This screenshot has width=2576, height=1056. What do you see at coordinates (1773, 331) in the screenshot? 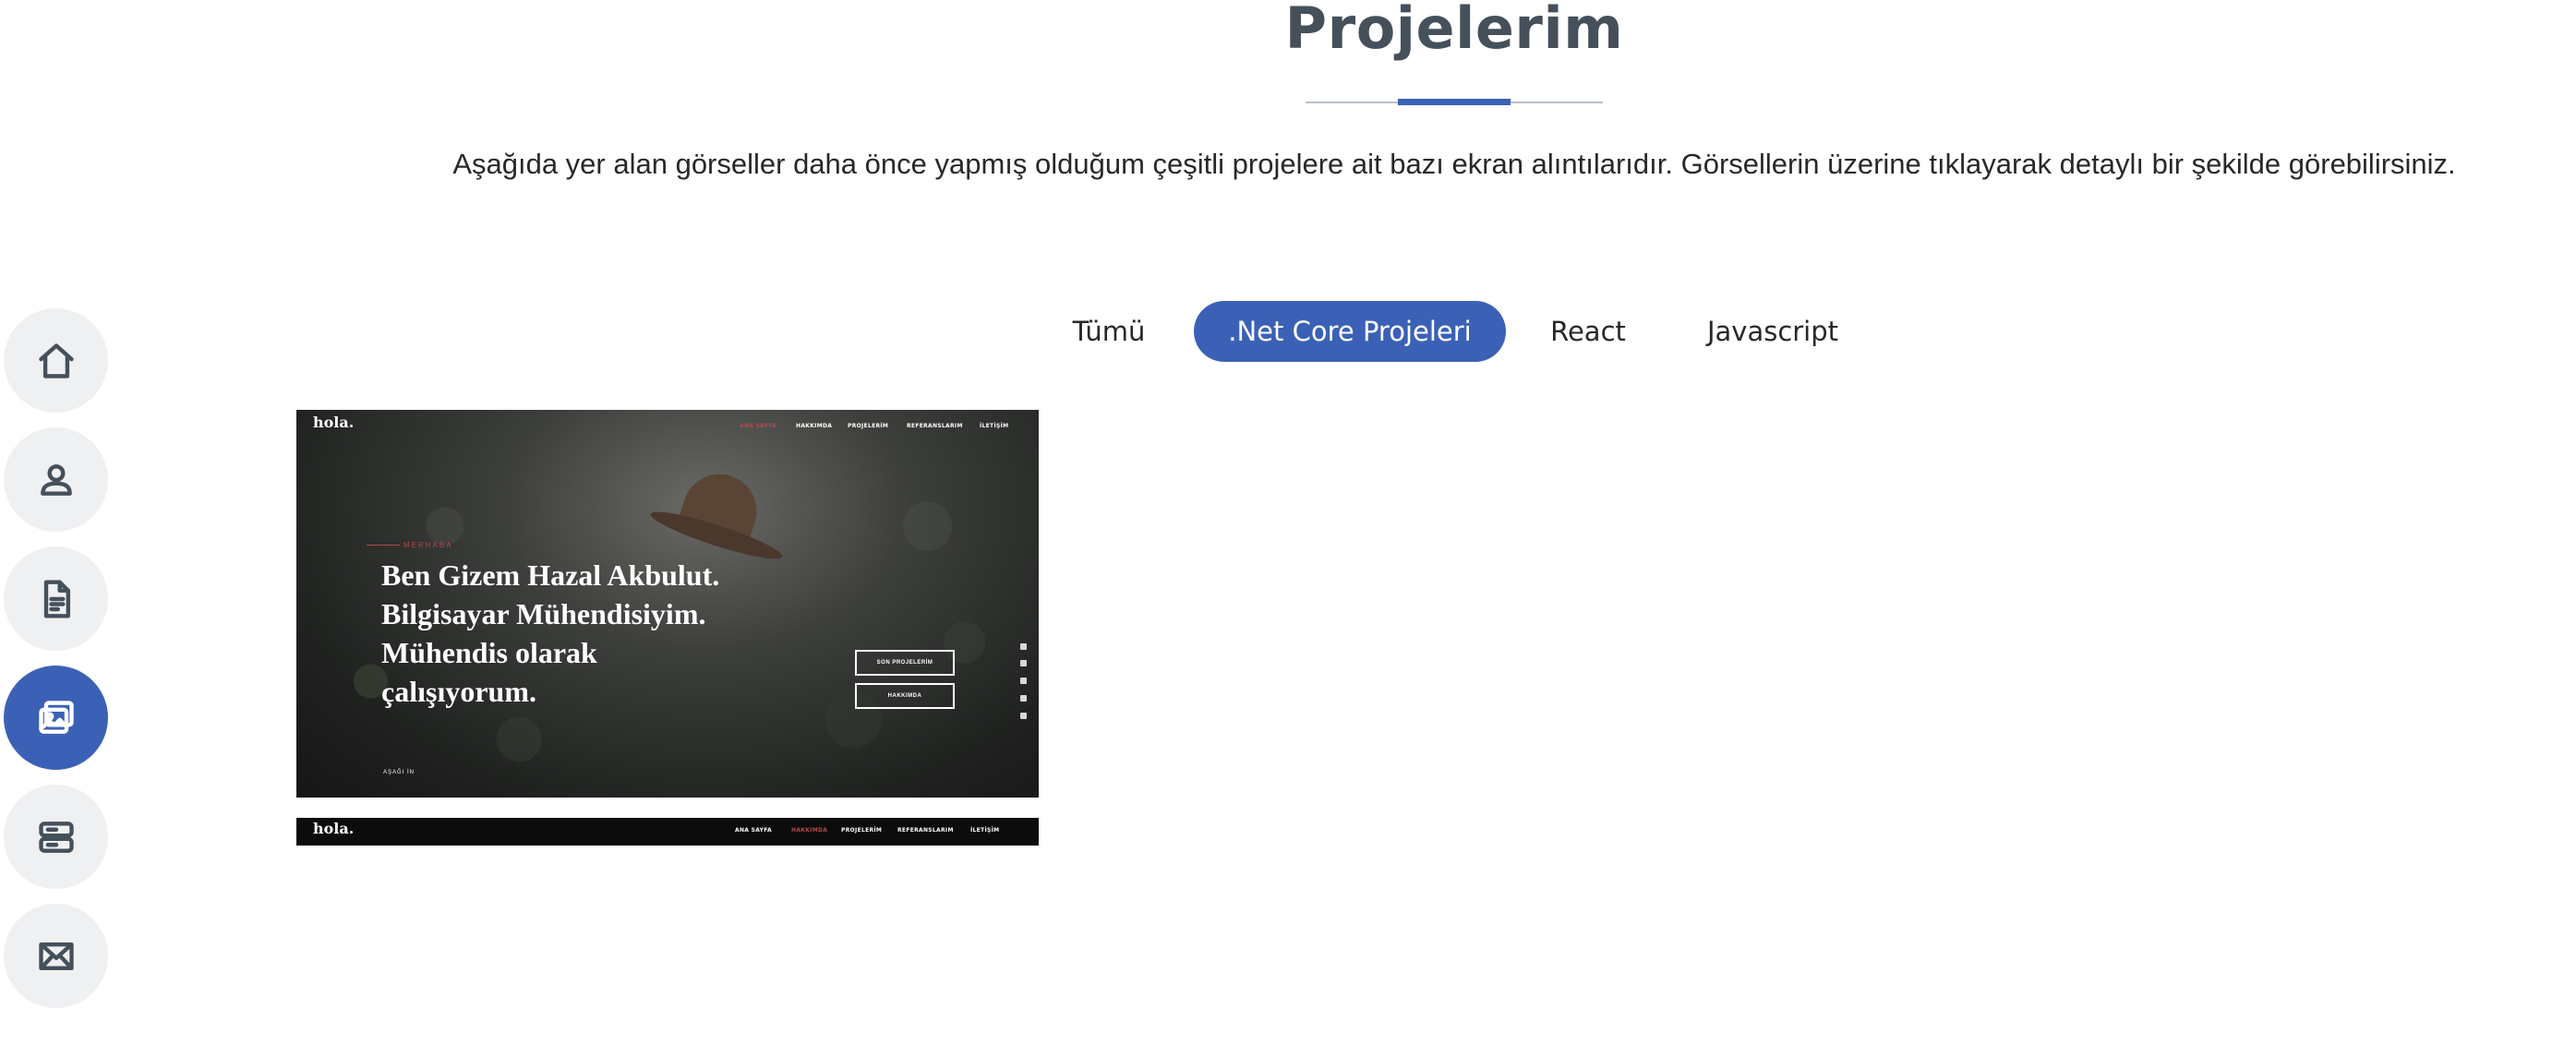
I see `filter-javascript: Javascript` at bounding box center [1773, 331].